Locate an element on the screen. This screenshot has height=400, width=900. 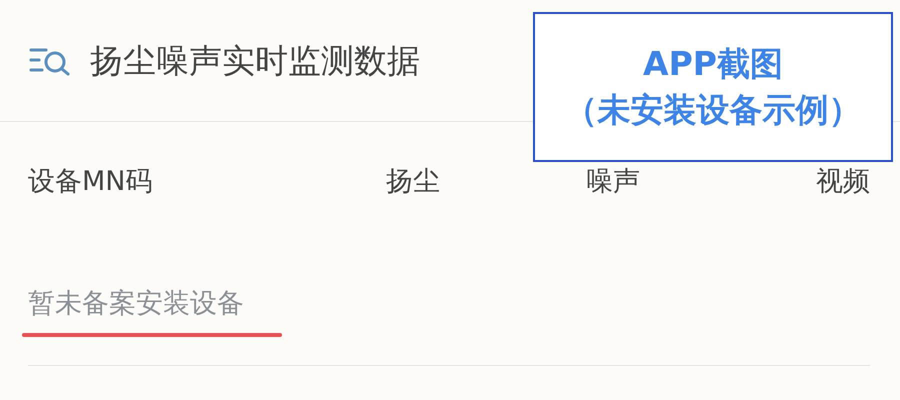
column-header: 噪声 is located at coordinates (613, 181).